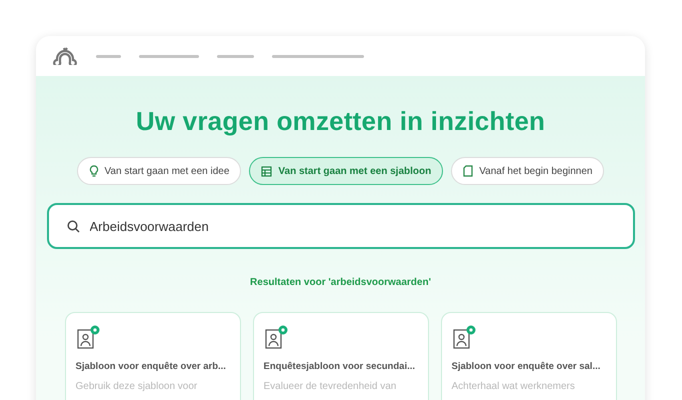 The width and height of the screenshot is (682, 400). Describe the element at coordinates (340, 282) in the screenshot. I see `results-heading: Resultaten voor 'arbeidsvoorwaarden'` at that location.